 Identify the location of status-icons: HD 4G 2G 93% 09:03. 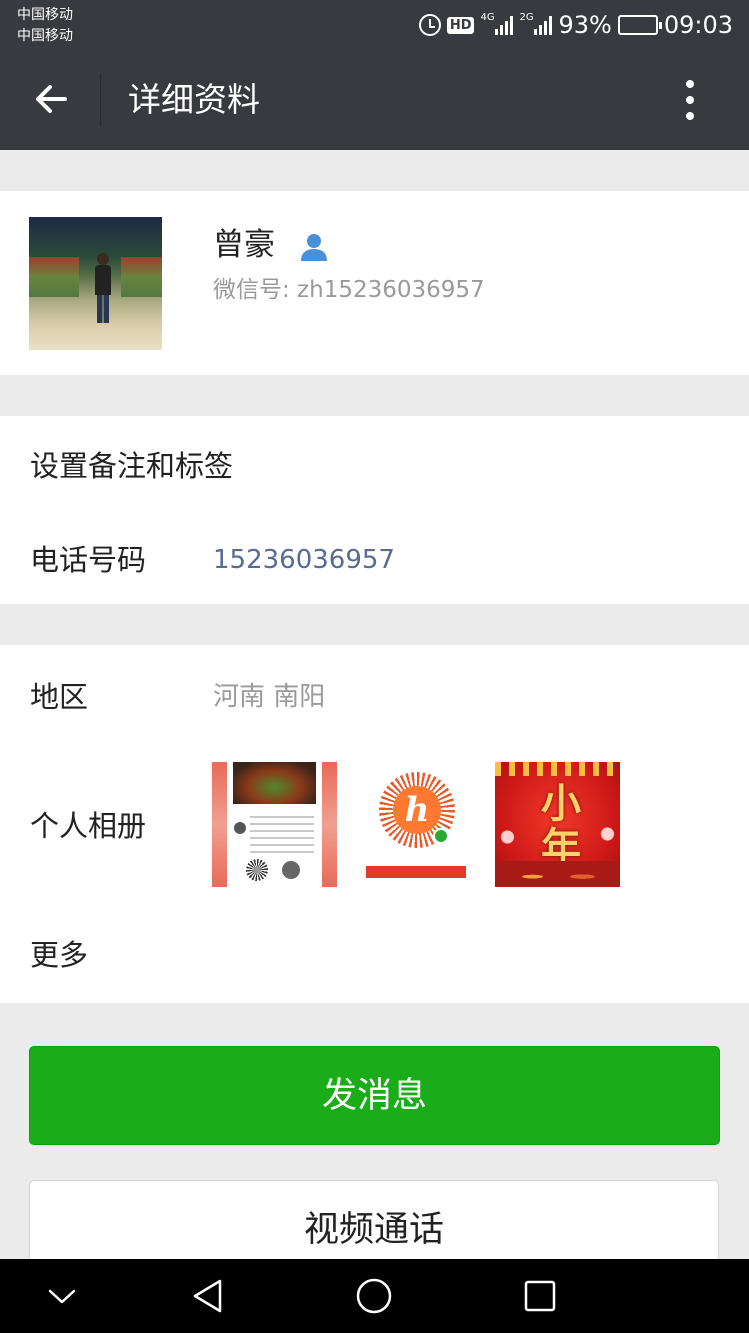
(575, 25).